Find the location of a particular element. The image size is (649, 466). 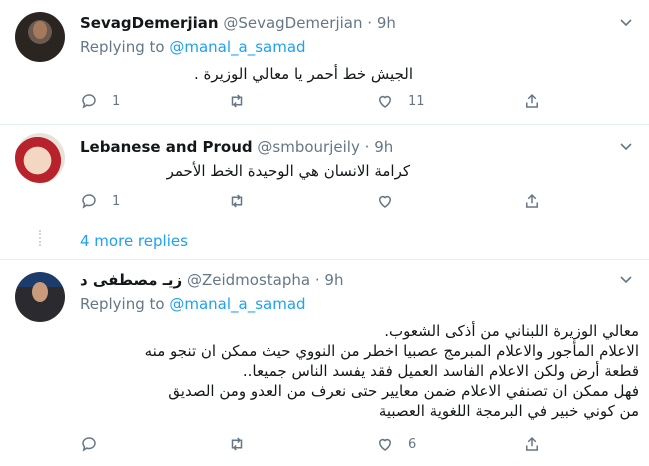

tweet-header: Lebanese and Proud @smbourjeily · 9h is located at coordinates (236, 147).